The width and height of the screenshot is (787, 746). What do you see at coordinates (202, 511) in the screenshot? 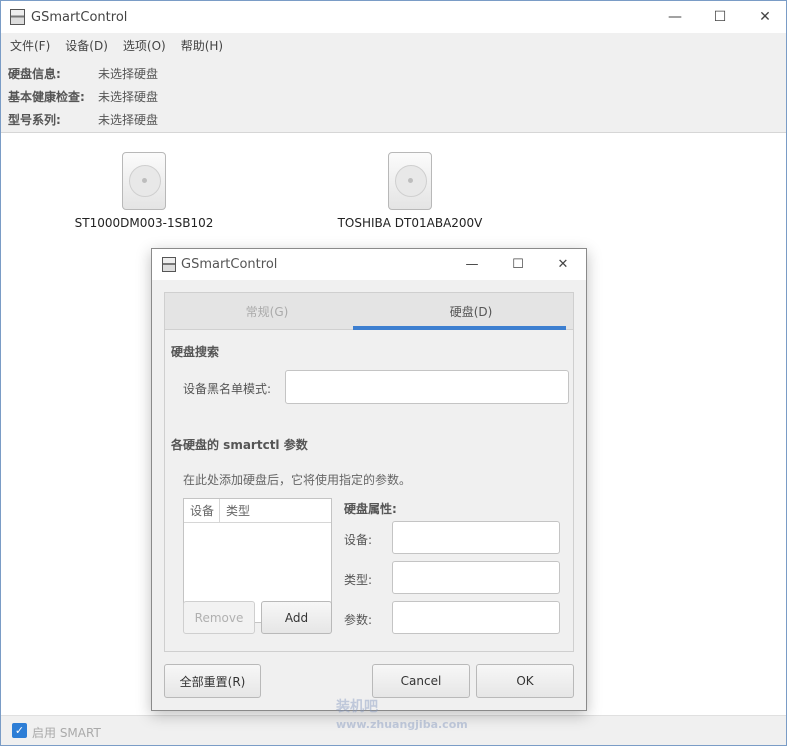
I see `column-header-device: 设备` at bounding box center [202, 511].